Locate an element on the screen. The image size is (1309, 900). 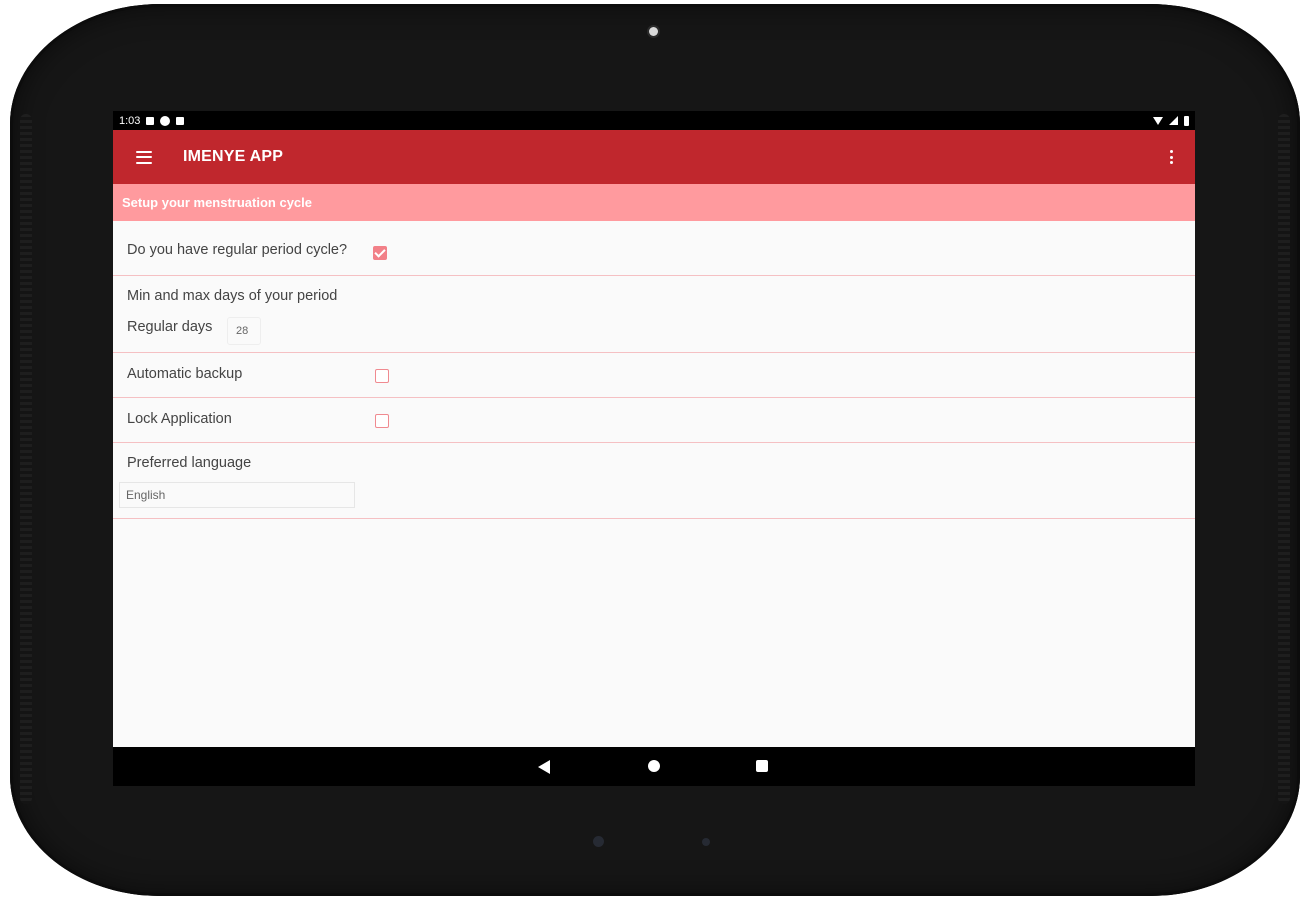
auto-backup-checkbox is located at coordinates (382, 376).